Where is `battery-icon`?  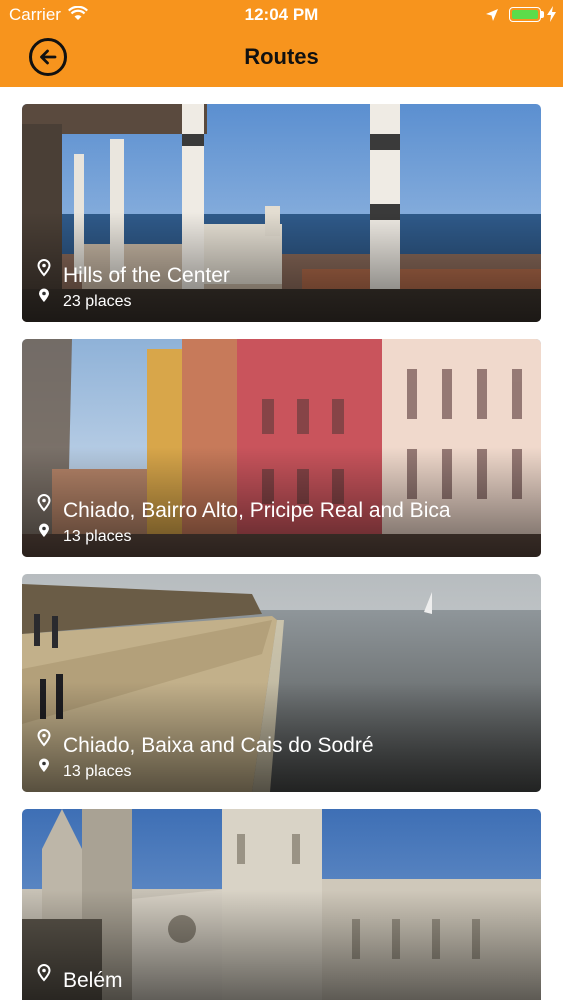 battery-icon is located at coordinates (525, 14).